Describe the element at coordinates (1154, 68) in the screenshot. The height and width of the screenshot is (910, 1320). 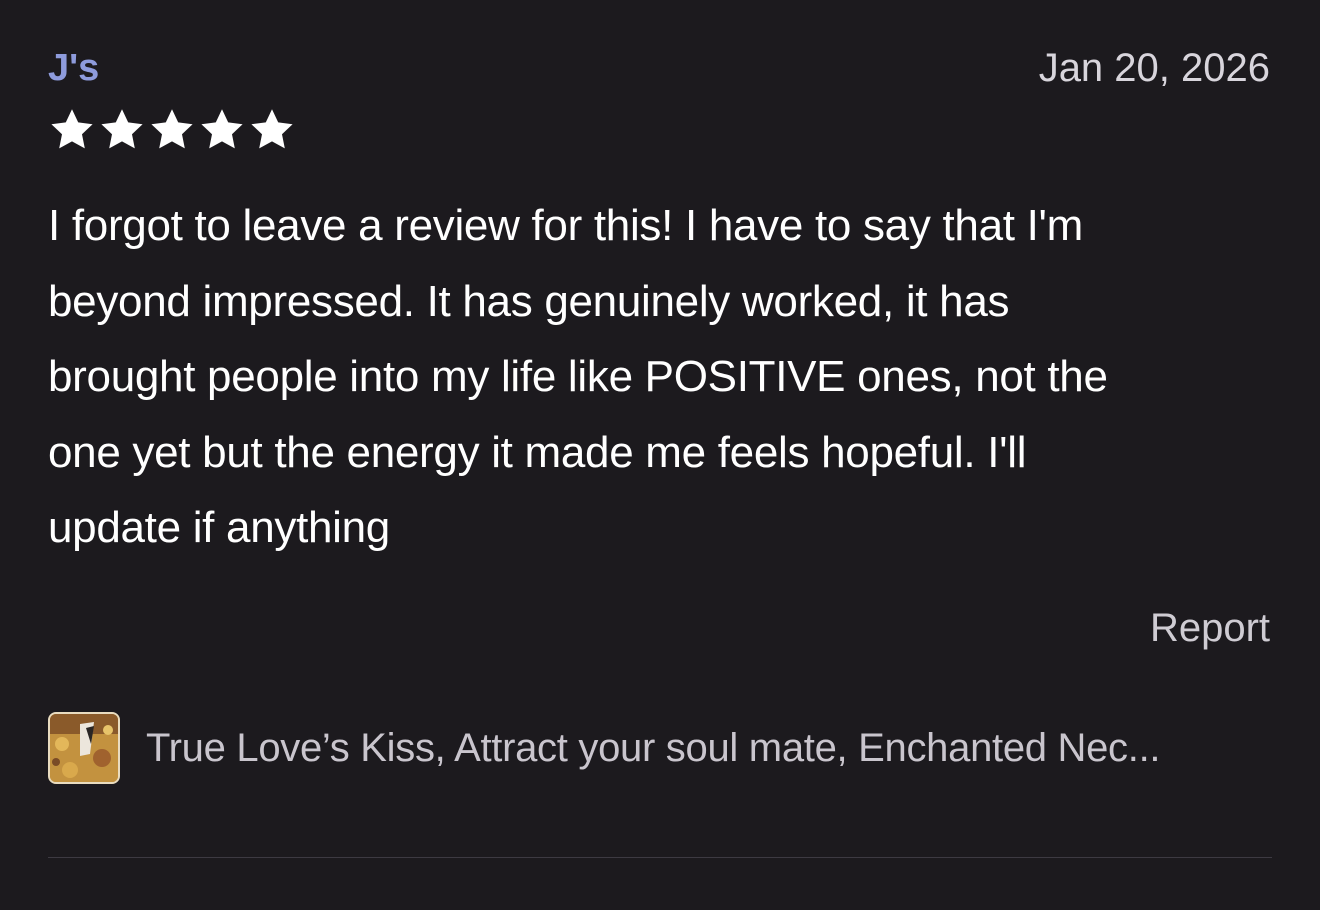
I see `review-date: Jan 20, 2026` at that location.